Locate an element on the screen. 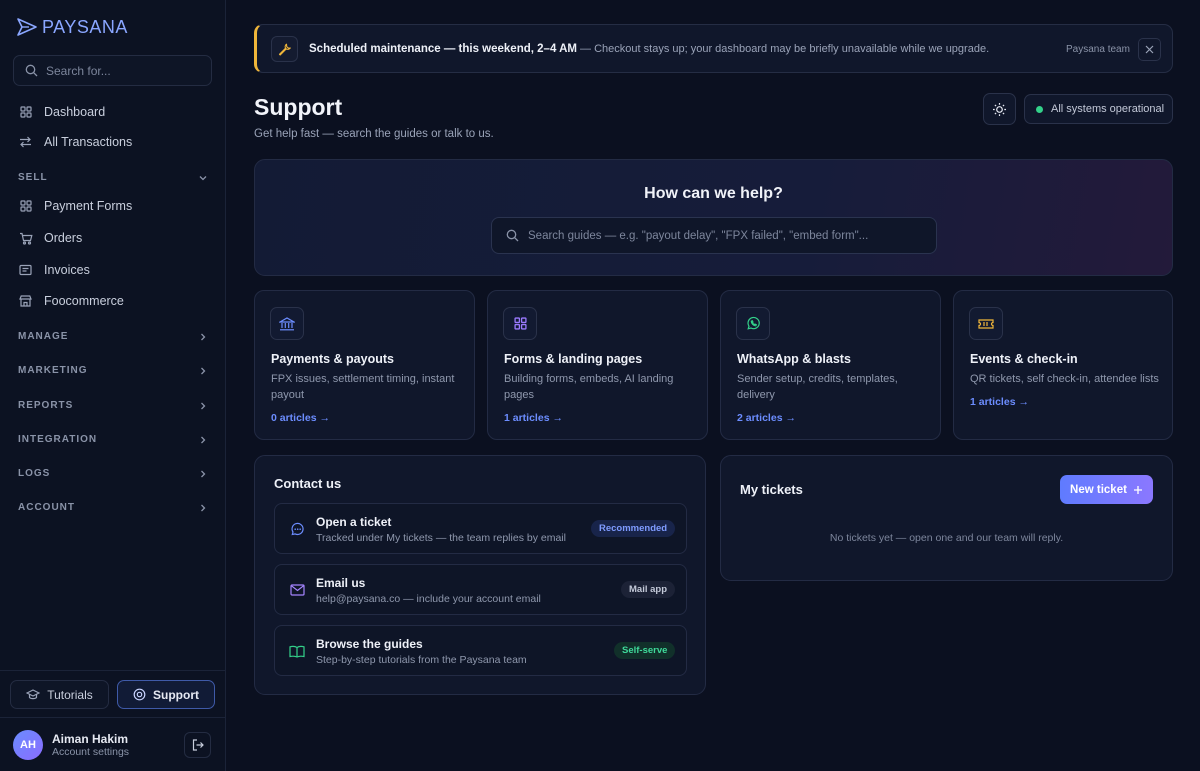 The image size is (1200, 771). tutorials-button: Tutorials is located at coordinates (59, 694).